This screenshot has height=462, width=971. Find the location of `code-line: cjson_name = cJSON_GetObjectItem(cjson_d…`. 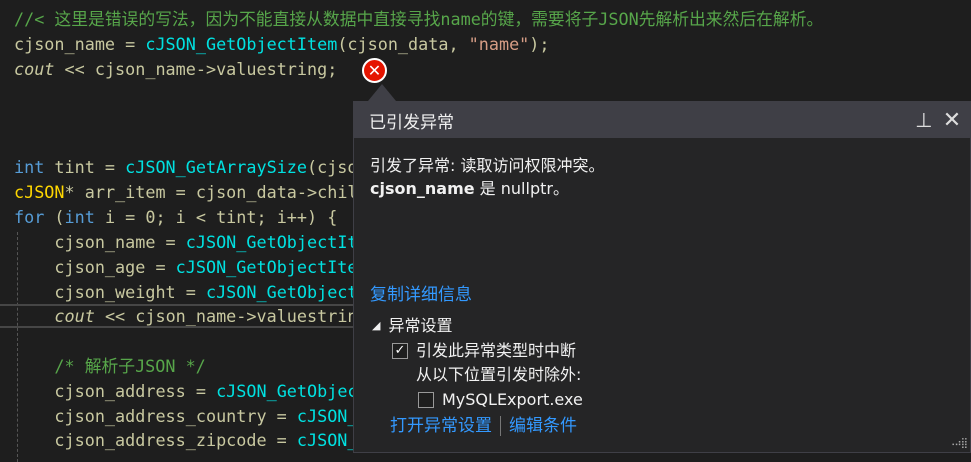

code-line: cjson_name = cJSON_GetObjectItem(cjson_d… is located at coordinates (282, 44).